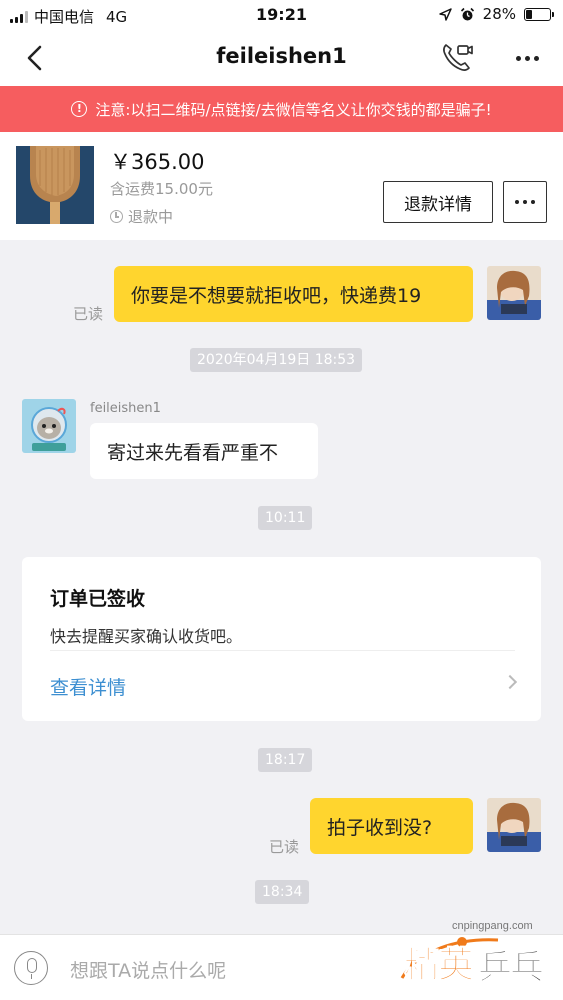 The width and height of the screenshot is (563, 1000). I want to click on status-bar: 中国电信 4G 19:21 28%, so click(281, 15).